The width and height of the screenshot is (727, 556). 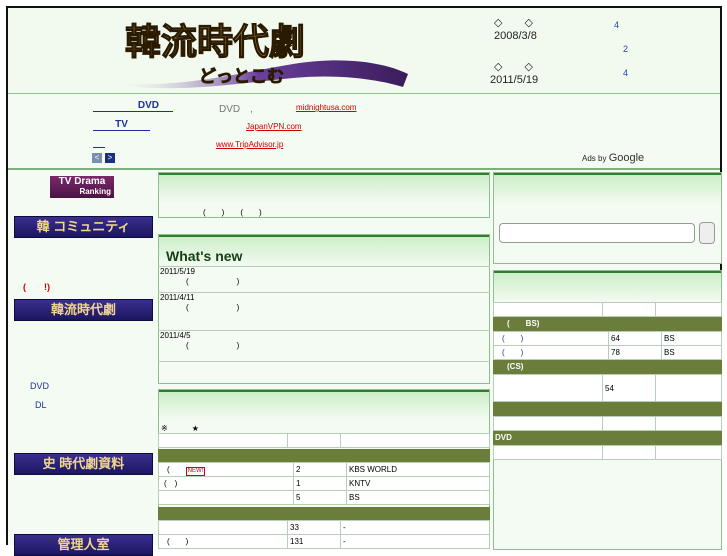 What do you see at coordinates (707, 233) in the screenshot?
I see `search-button` at bounding box center [707, 233].